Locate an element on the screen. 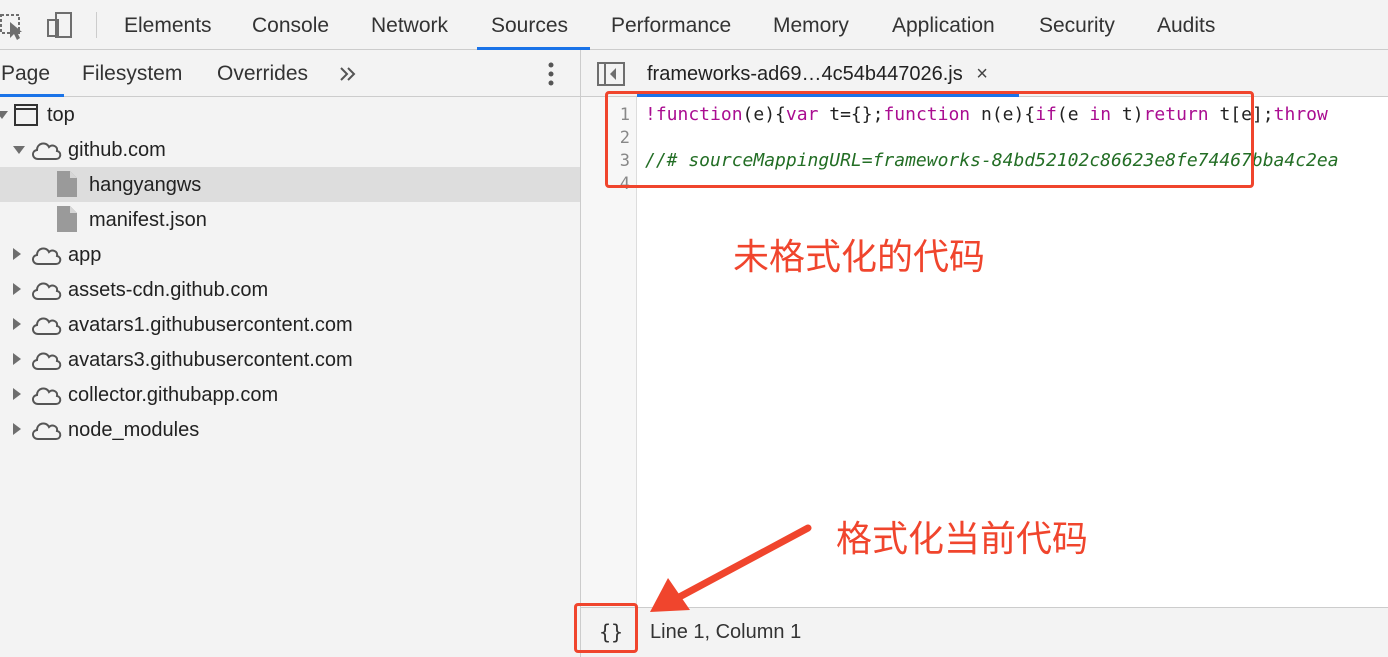  tree-node-label: collector.githubapp.com is located at coordinates (173, 395).